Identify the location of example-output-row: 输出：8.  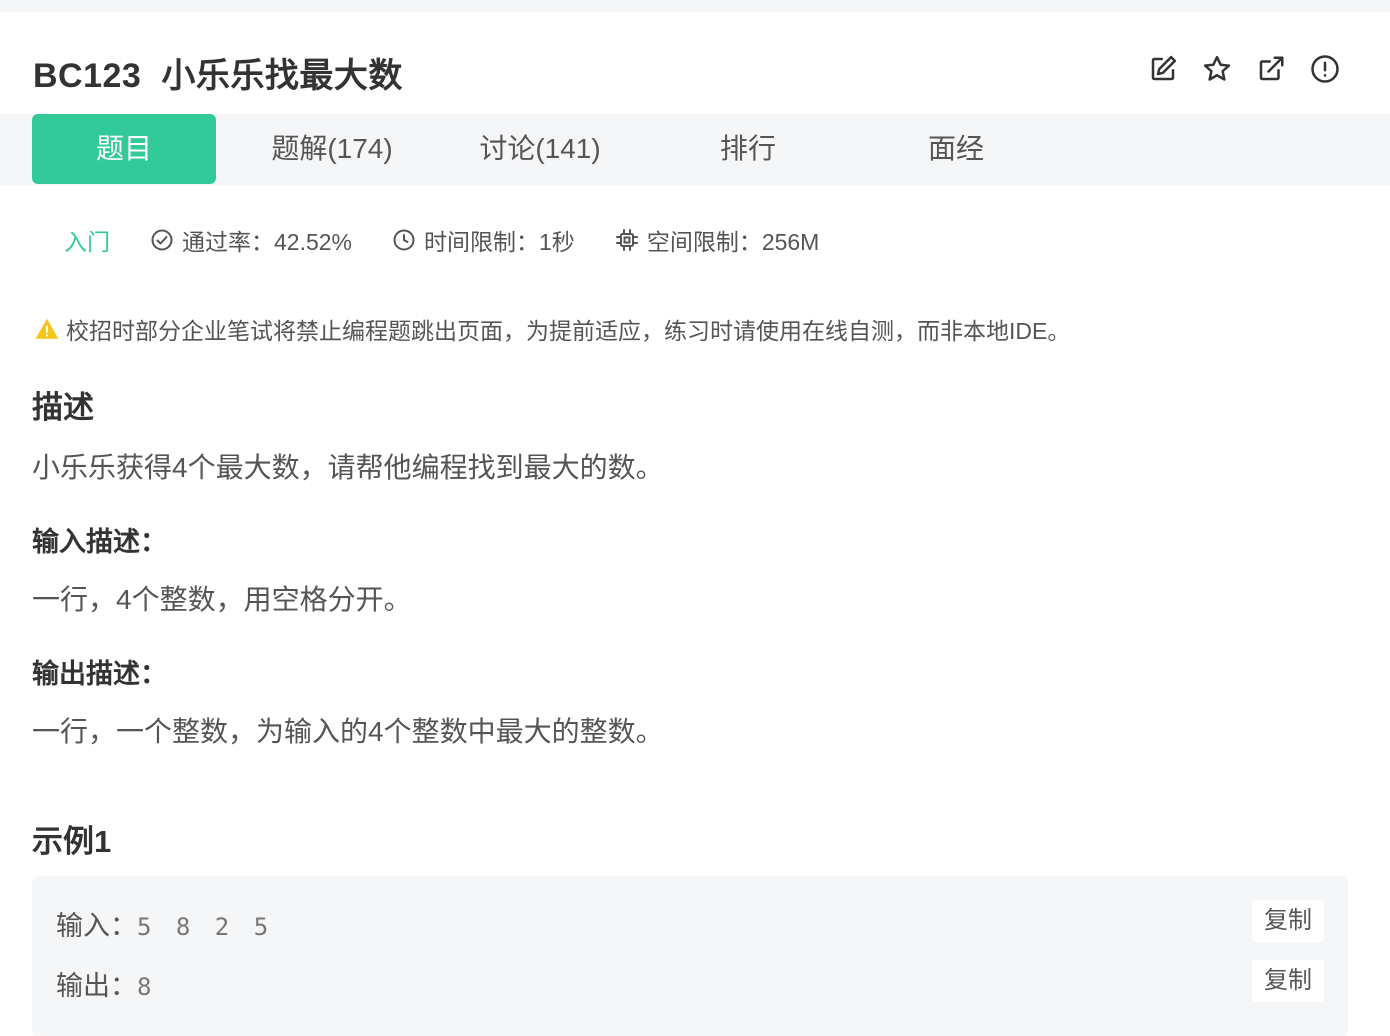
(103, 983).